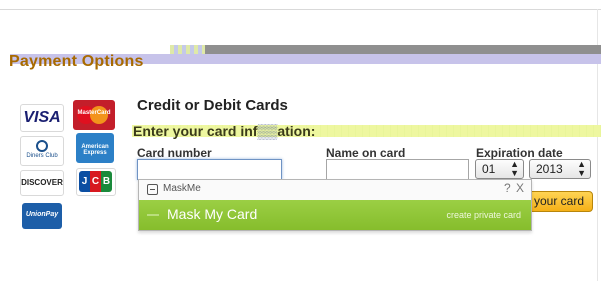  What do you see at coordinates (188, 49) in the screenshot?
I see `header-band-glitch` at bounding box center [188, 49].